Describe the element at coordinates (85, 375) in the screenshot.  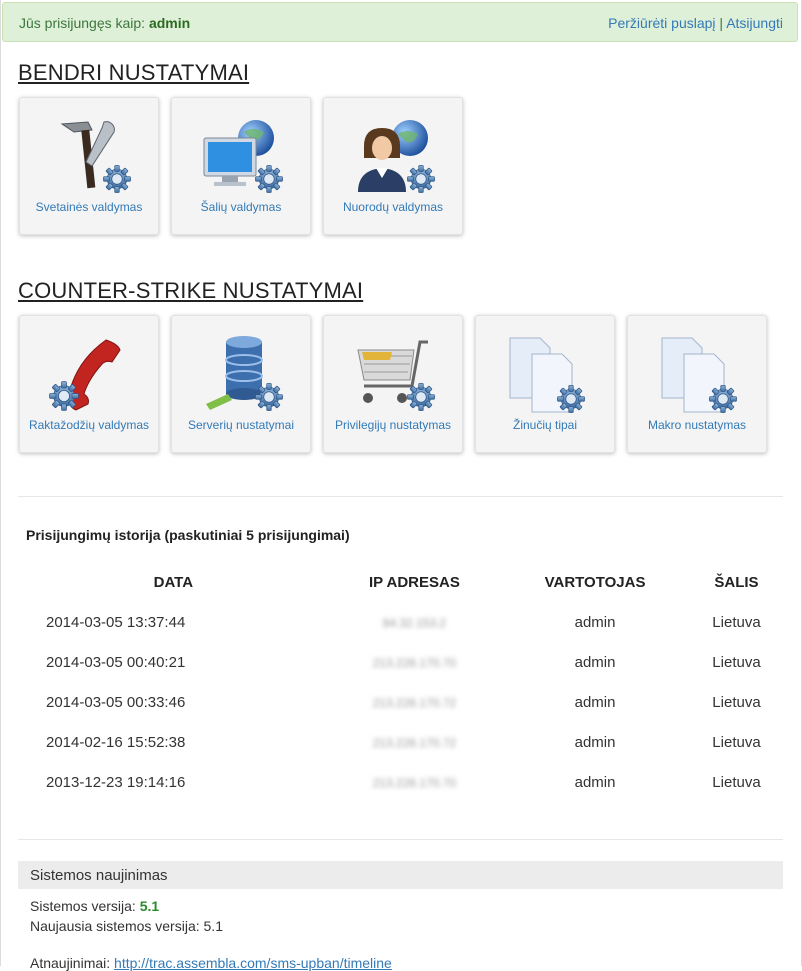
I see `phone-gear-icon` at that location.